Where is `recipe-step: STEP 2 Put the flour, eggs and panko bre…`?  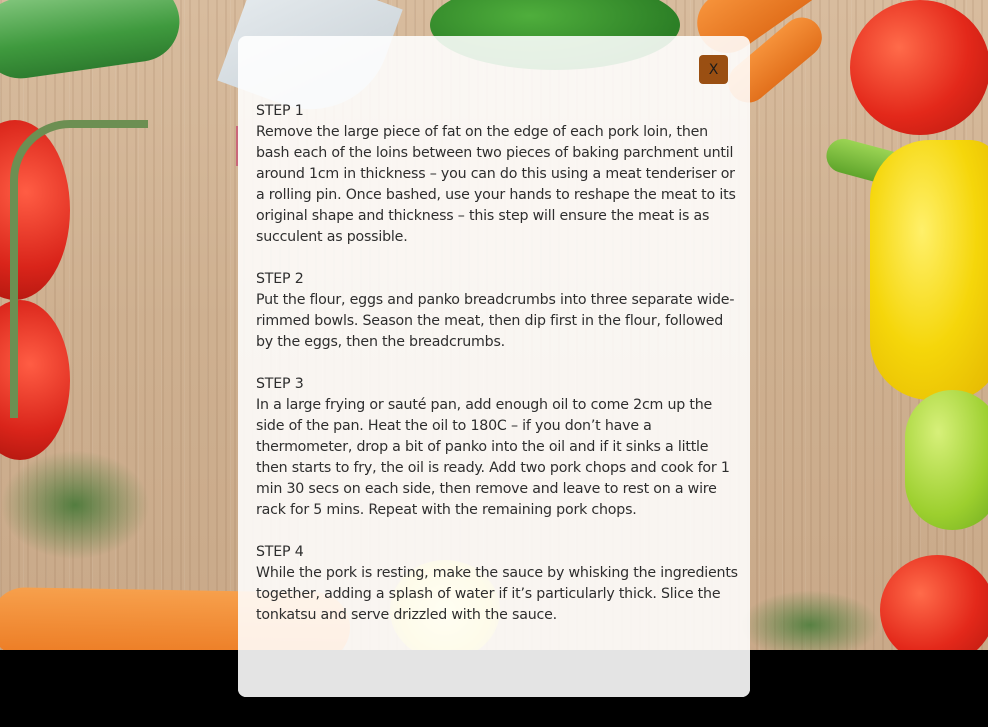 recipe-step: STEP 2 Put the flour, eggs and panko bre… is located at coordinates (497, 311).